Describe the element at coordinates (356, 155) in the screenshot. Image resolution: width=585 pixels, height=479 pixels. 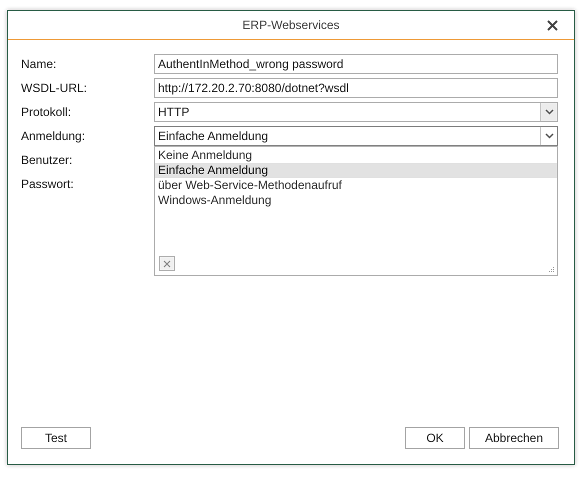
I see `dropdown-item: Keine Anmeldung` at that location.